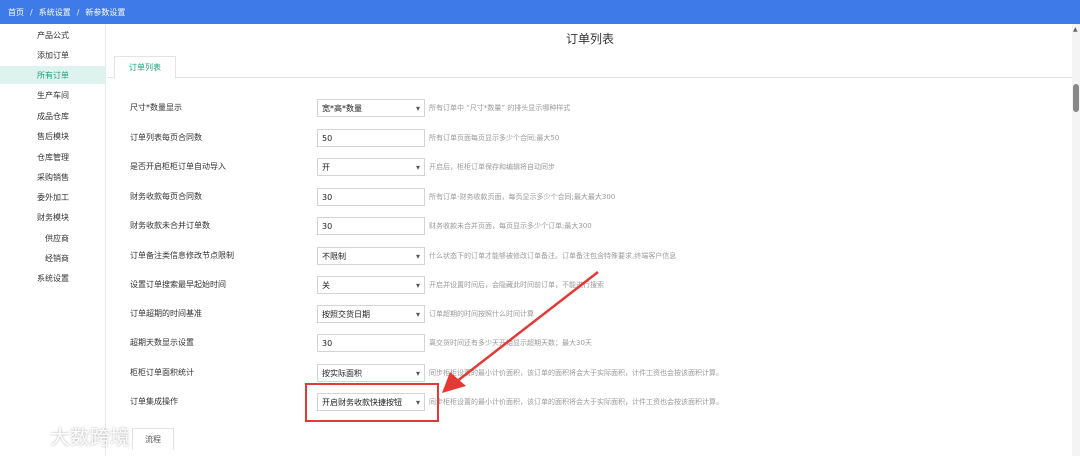 This screenshot has height=456, width=1080. What do you see at coordinates (53, 177) in the screenshot?
I see `sidebar-item-purchasing: 采购销售` at bounding box center [53, 177].